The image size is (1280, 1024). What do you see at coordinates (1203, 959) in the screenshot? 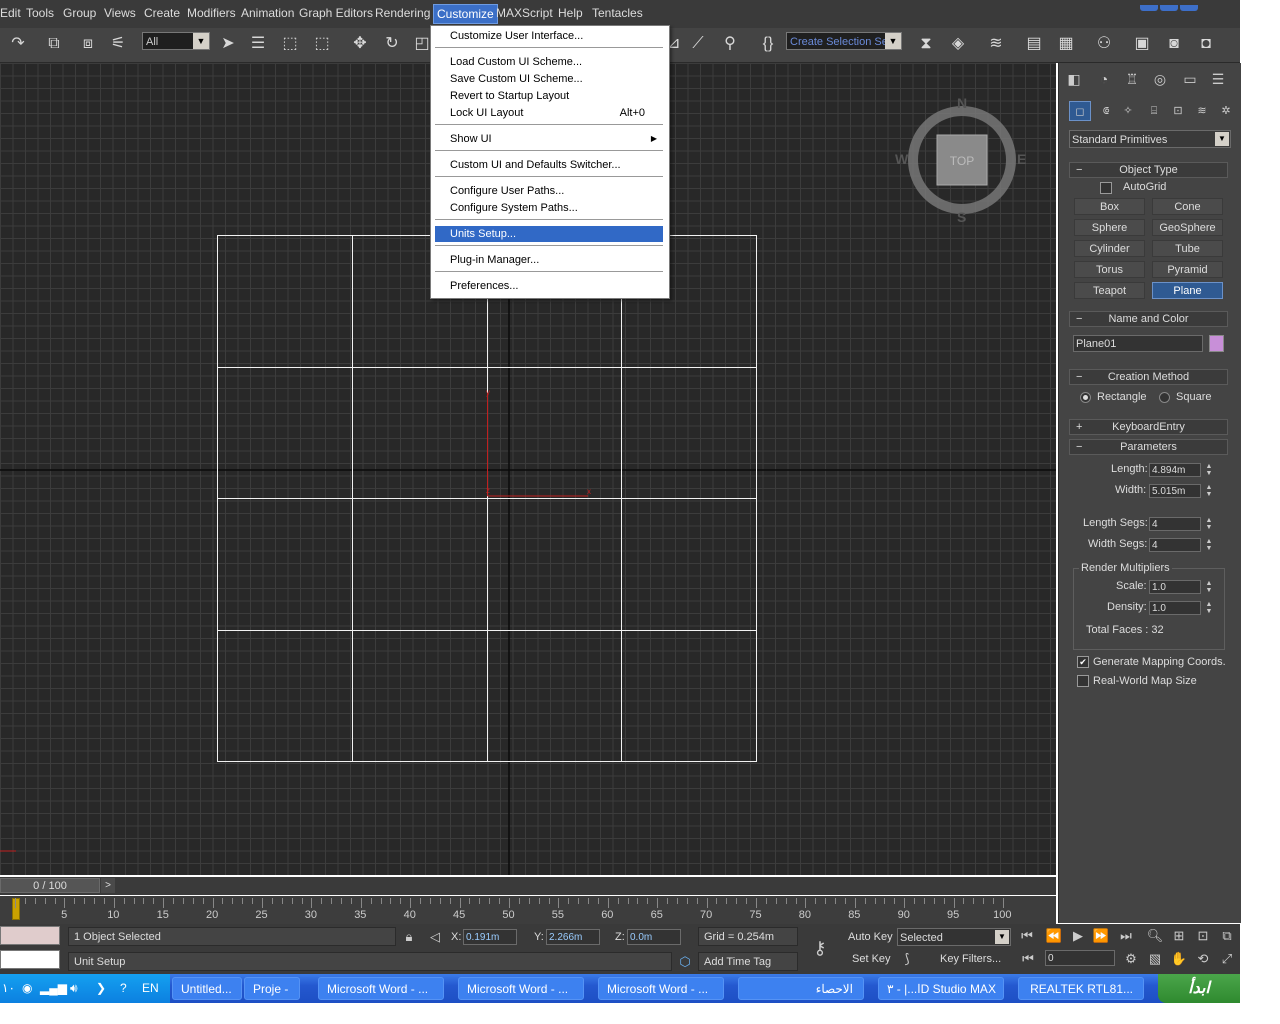
I see `orbit-icon: ⟲` at bounding box center [1203, 959].